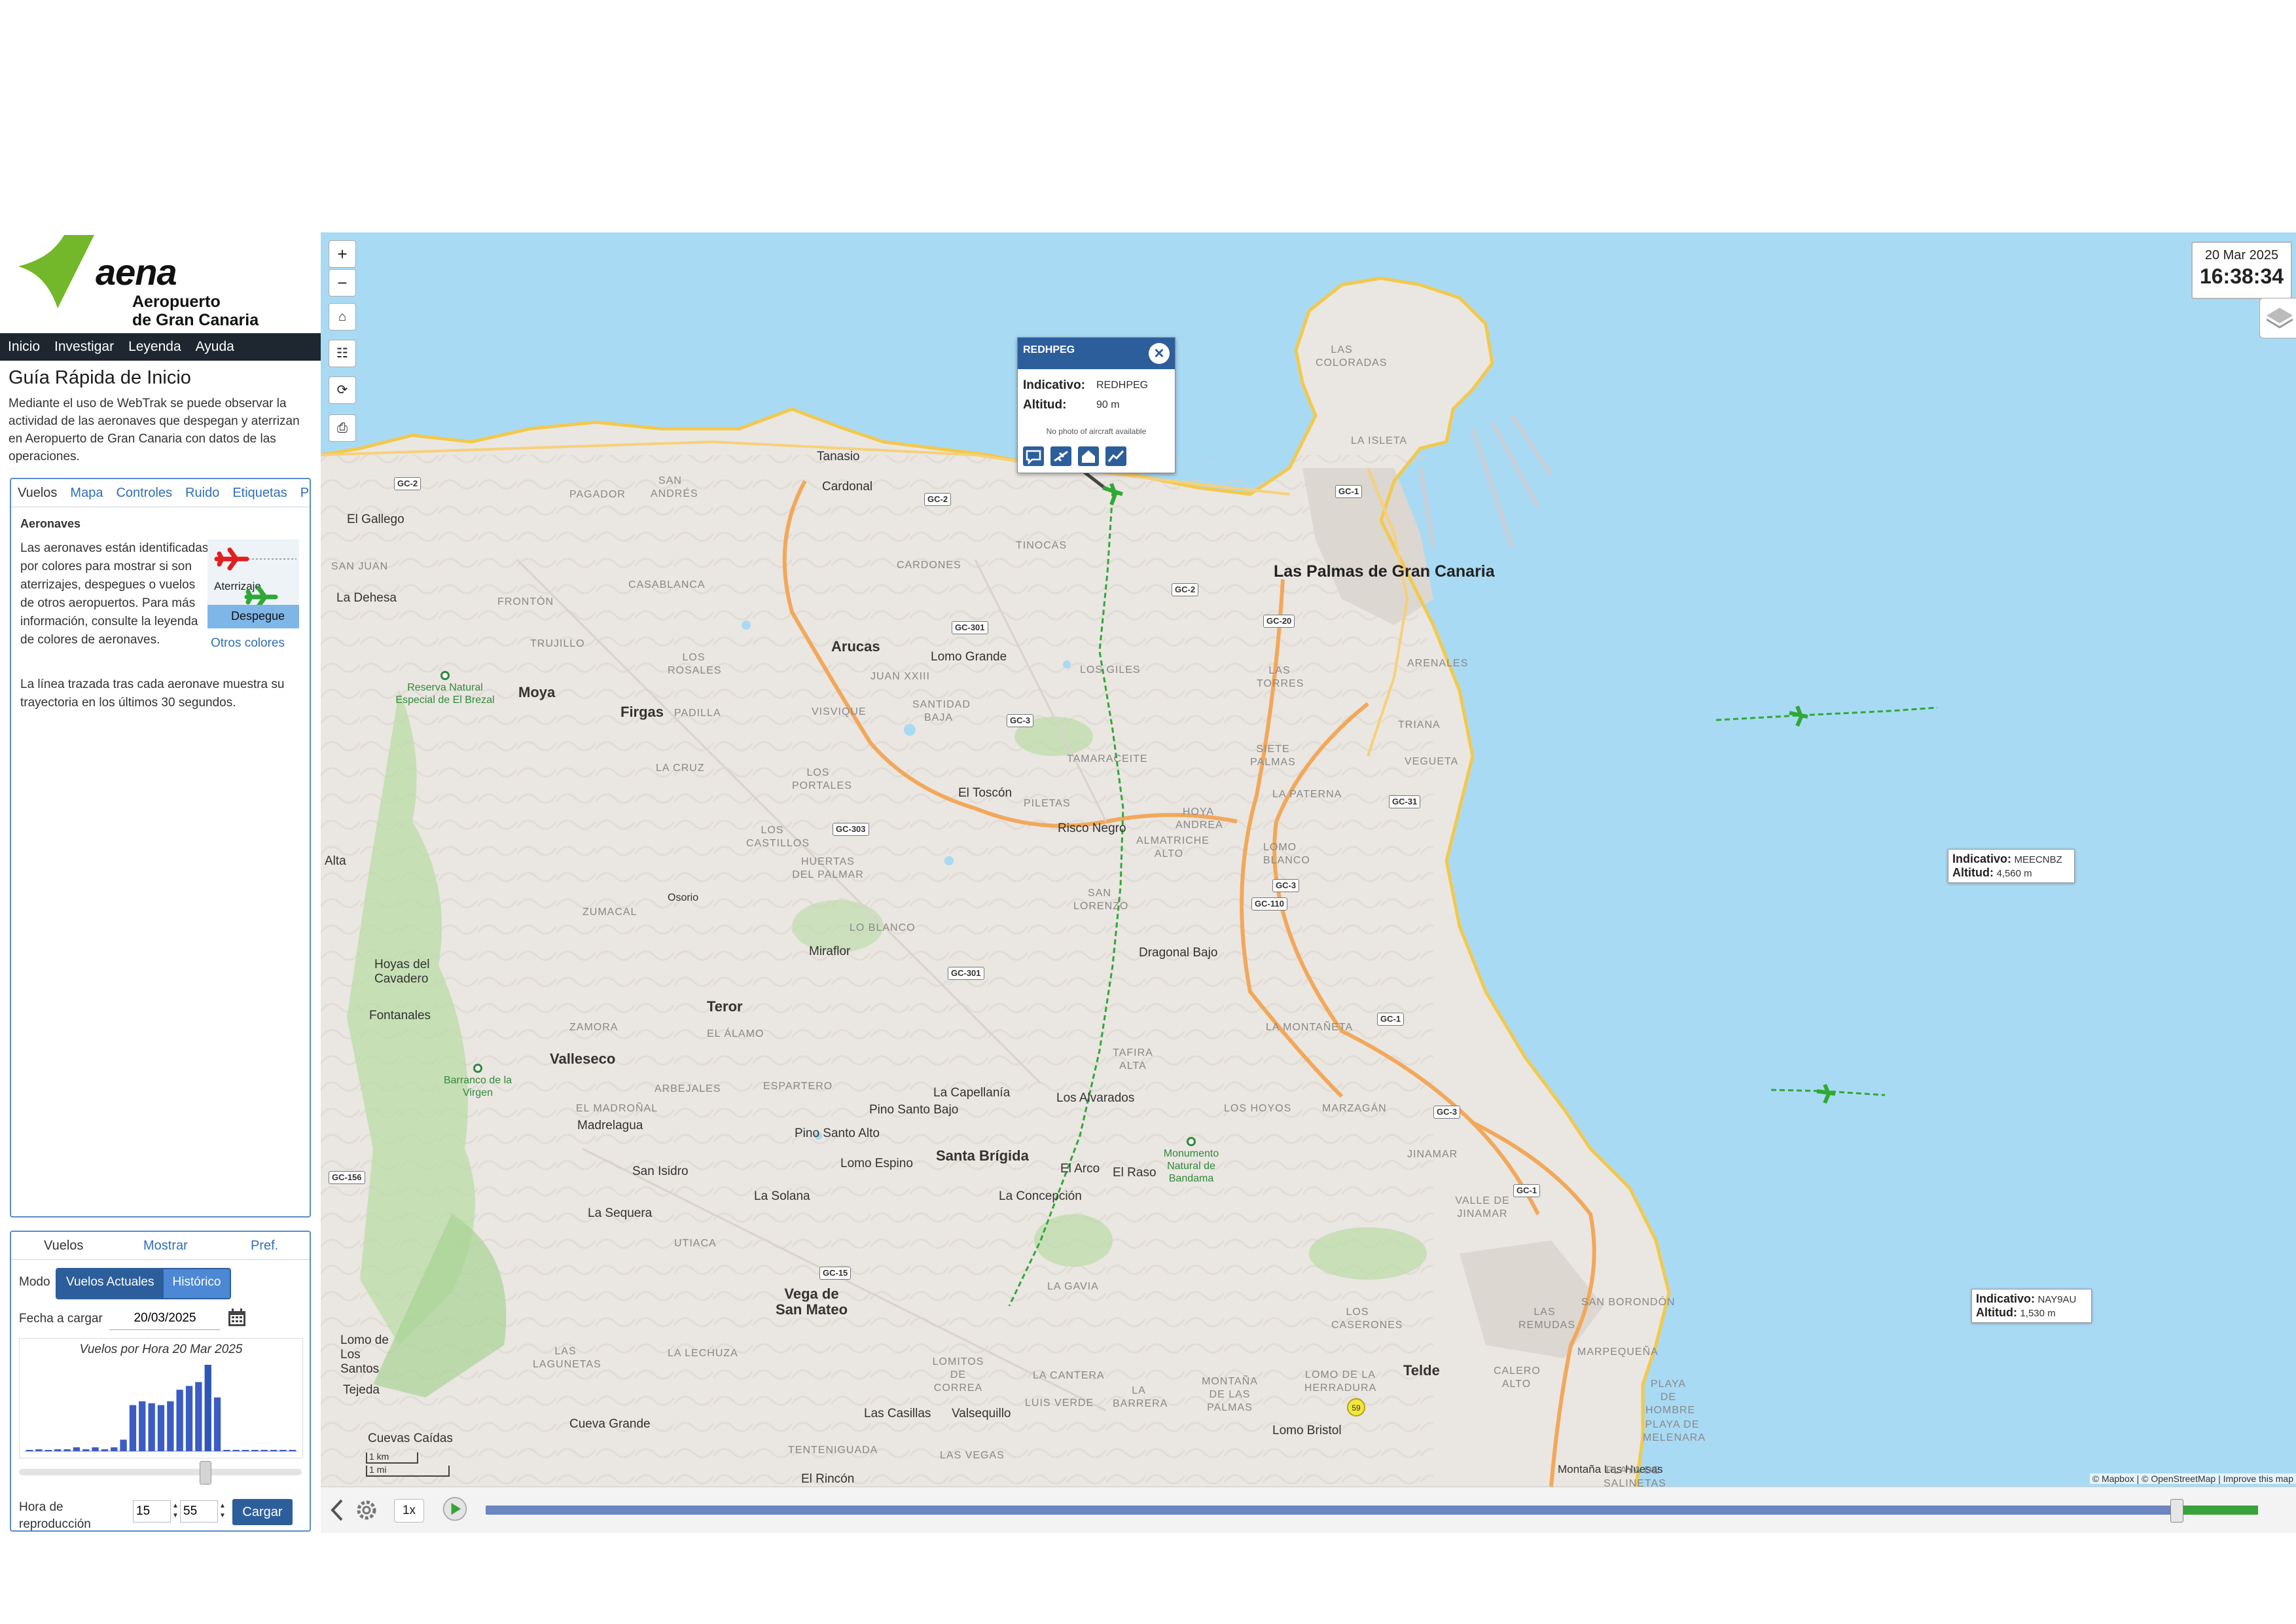 This screenshot has height=1624, width=2296. Describe the element at coordinates (378, 1470) in the screenshot. I see `scale-mi: 1 mi` at that location.